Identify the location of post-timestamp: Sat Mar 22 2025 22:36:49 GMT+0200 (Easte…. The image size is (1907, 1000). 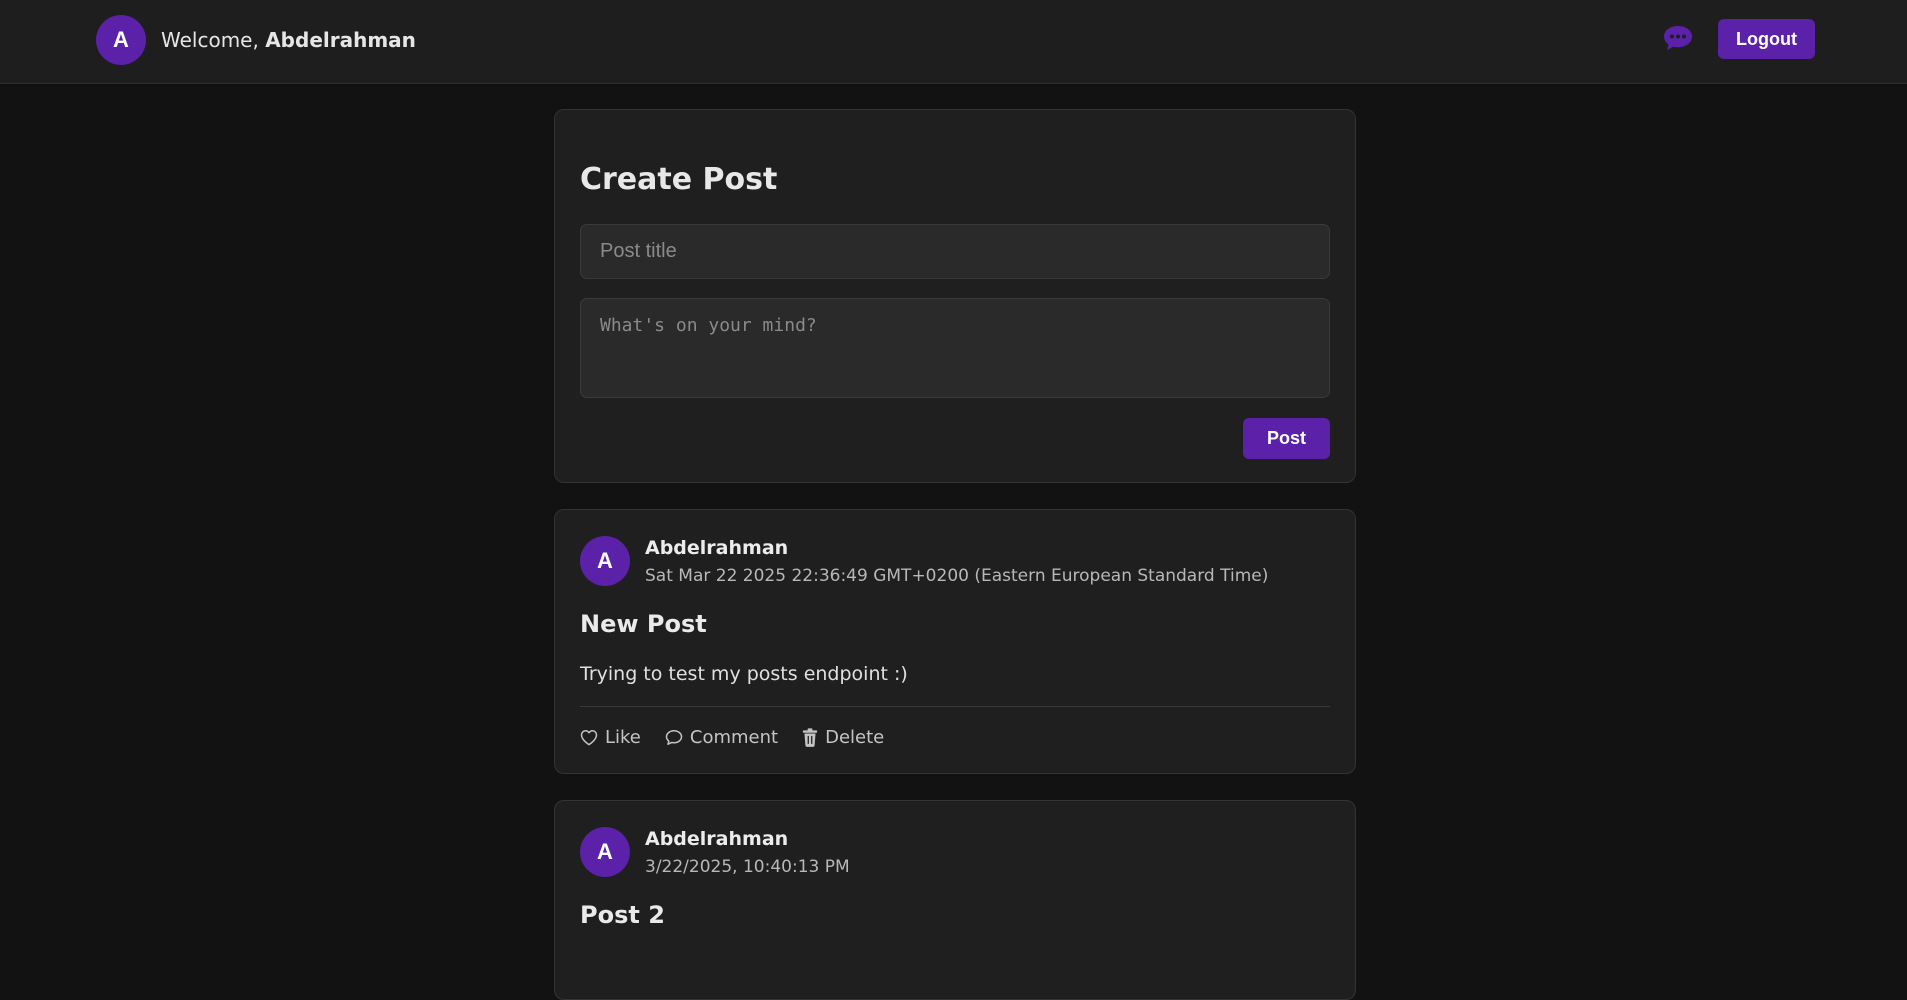
(957, 576).